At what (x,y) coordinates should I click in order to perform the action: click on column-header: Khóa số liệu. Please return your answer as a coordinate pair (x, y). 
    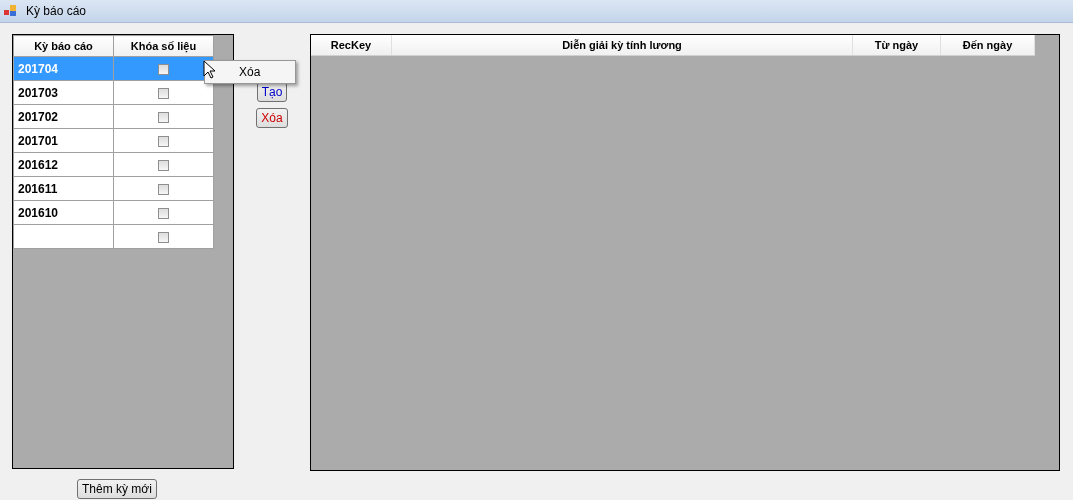
    Looking at the image, I should click on (163, 46).